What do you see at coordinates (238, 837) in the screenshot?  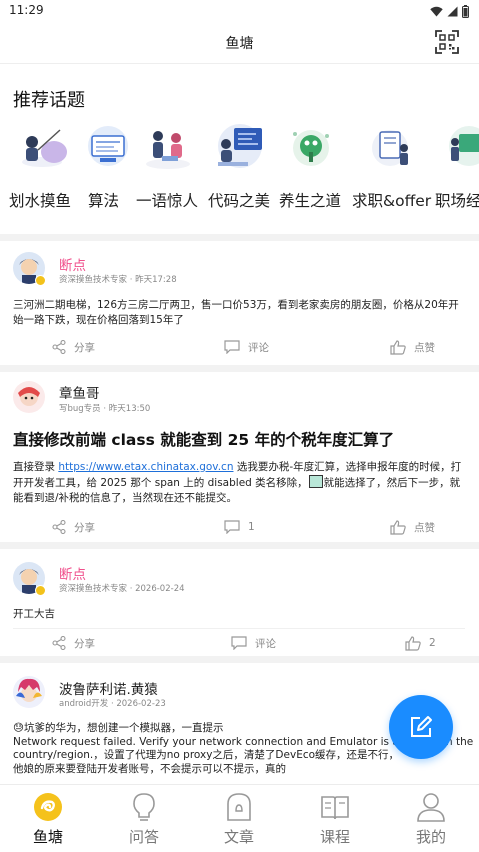 I see `nav-label: 文章` at bounding box center [238, 837].